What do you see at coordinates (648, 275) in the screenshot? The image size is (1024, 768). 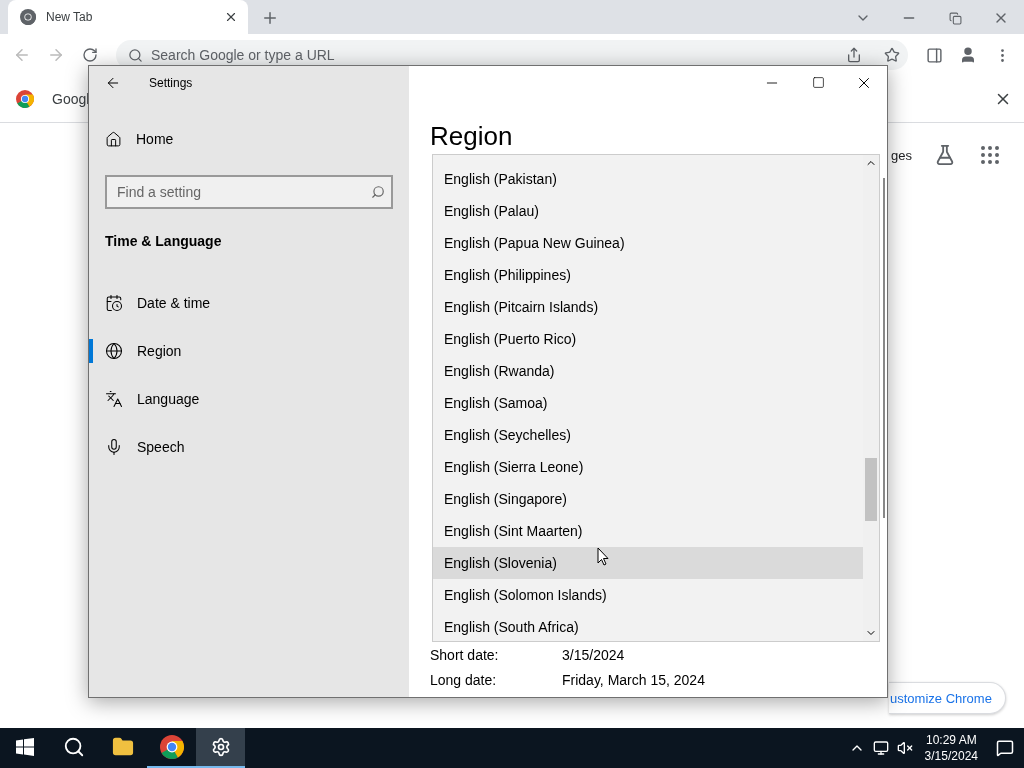 I see `dropdown-option: English (Philippines)` at bounding box center [648, 275].